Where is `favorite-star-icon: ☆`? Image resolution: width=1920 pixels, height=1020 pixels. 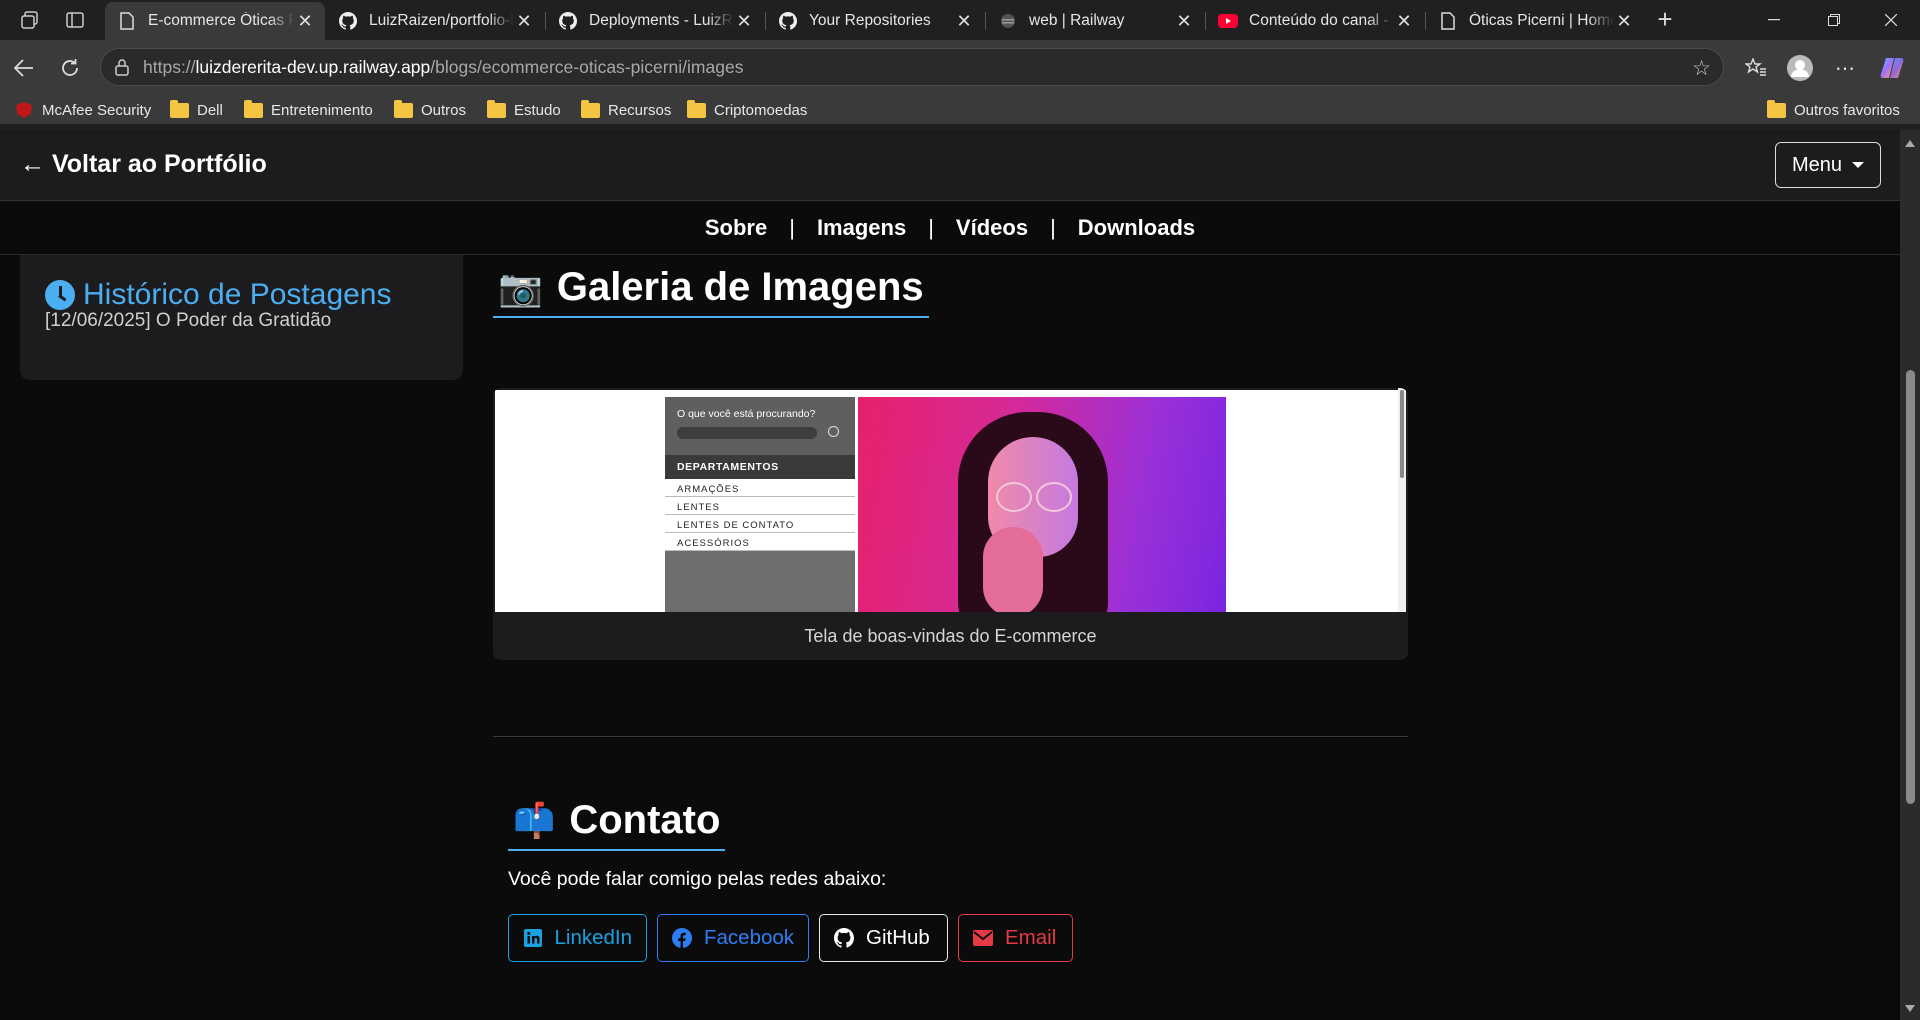
favorite-star-icon: ☆ is located at coordinates (1701, 68).